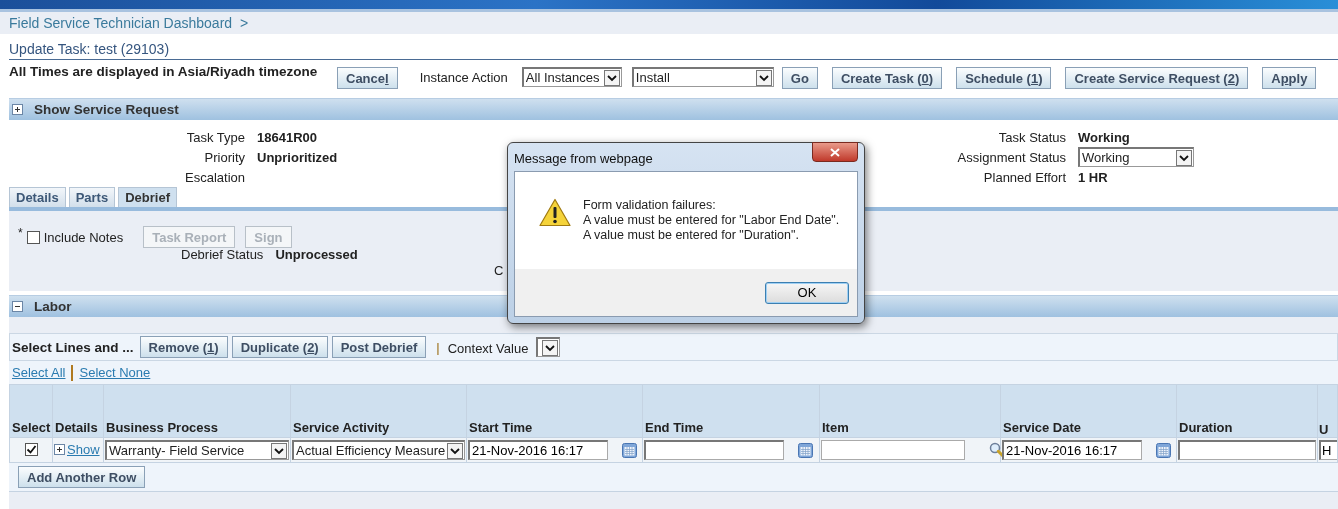  Describe the element at coordinates (501, 427) in the screenshot. I see `column-header: Start Time` at that location.